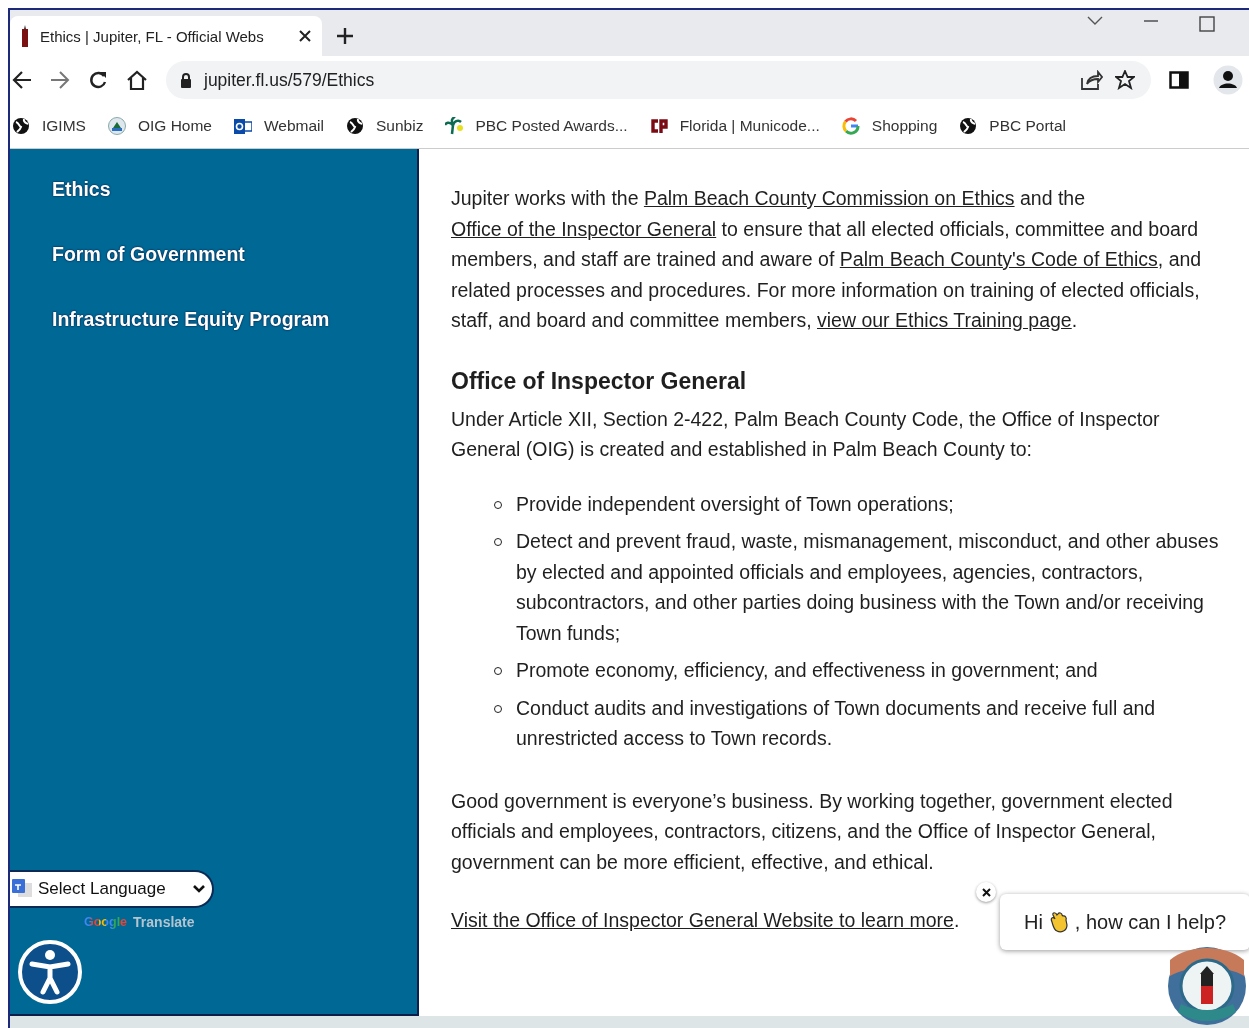 Image resolution: width=1249 pixels, height=1028 pixels. I want to click on forward-arrow-icon, so click(60, 80).